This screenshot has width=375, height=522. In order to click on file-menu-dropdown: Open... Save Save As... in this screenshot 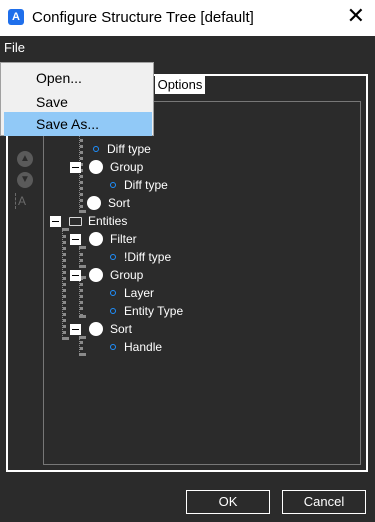, I will do `click(77, 99)`.